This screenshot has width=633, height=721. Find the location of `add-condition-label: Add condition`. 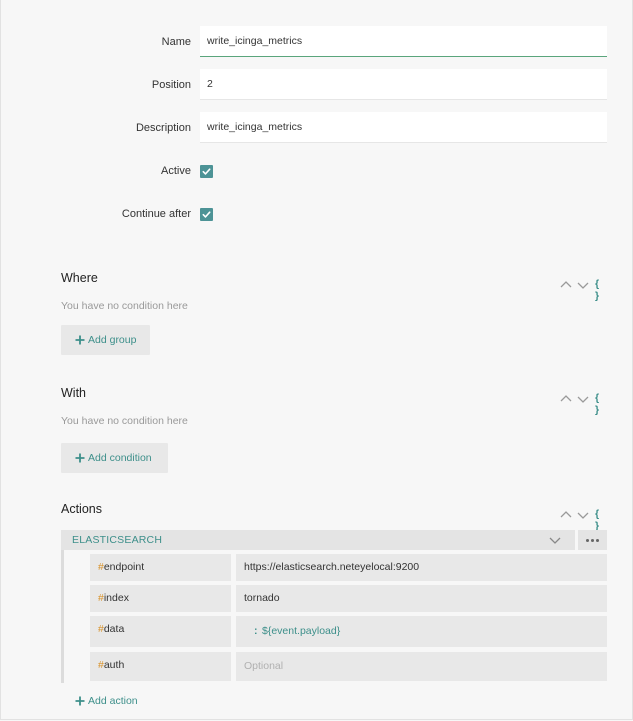

add-condition-label: Add condition is located at coordinates (120, 458).